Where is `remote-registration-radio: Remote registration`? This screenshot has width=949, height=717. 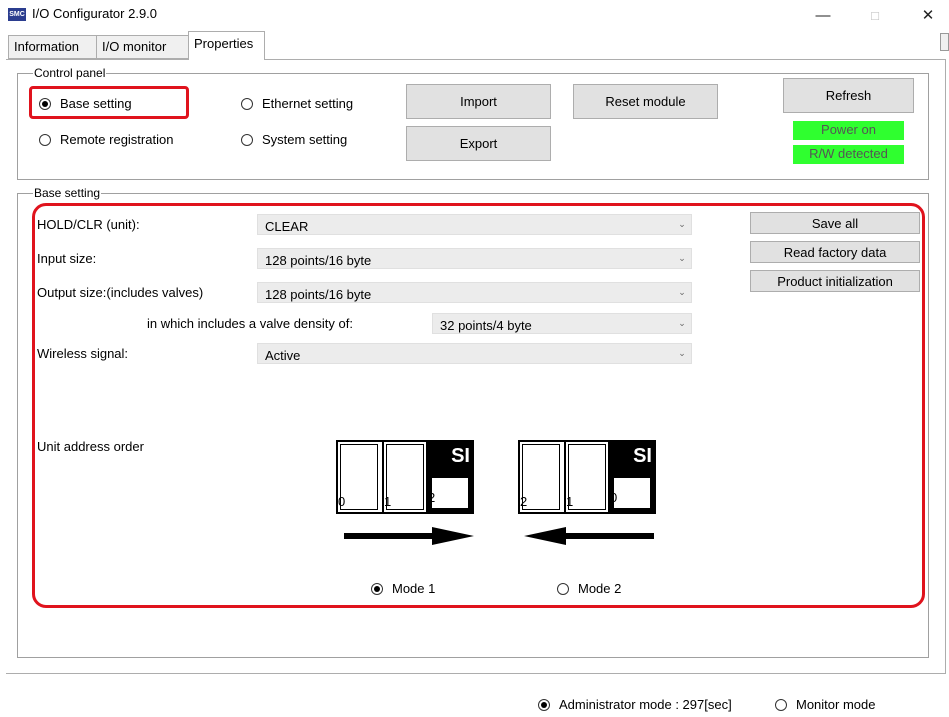 remote-registration-radio: Remote registration is located at coordinates (106, 139).